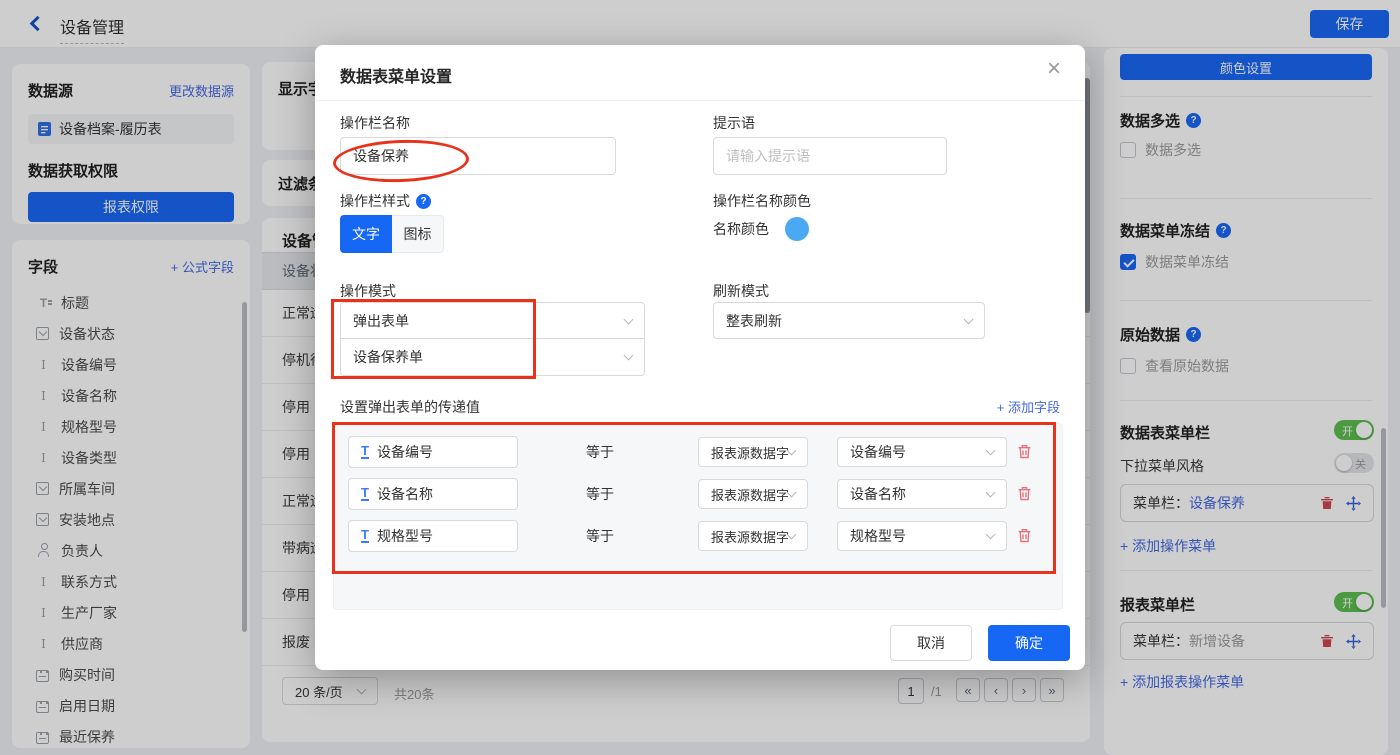 Image resolution: width=1400 pixels, height=755 pixels. Describe the element at coordinates (878, 494) in the screenshot. I see `source-field-value: 设备名称` at that location.